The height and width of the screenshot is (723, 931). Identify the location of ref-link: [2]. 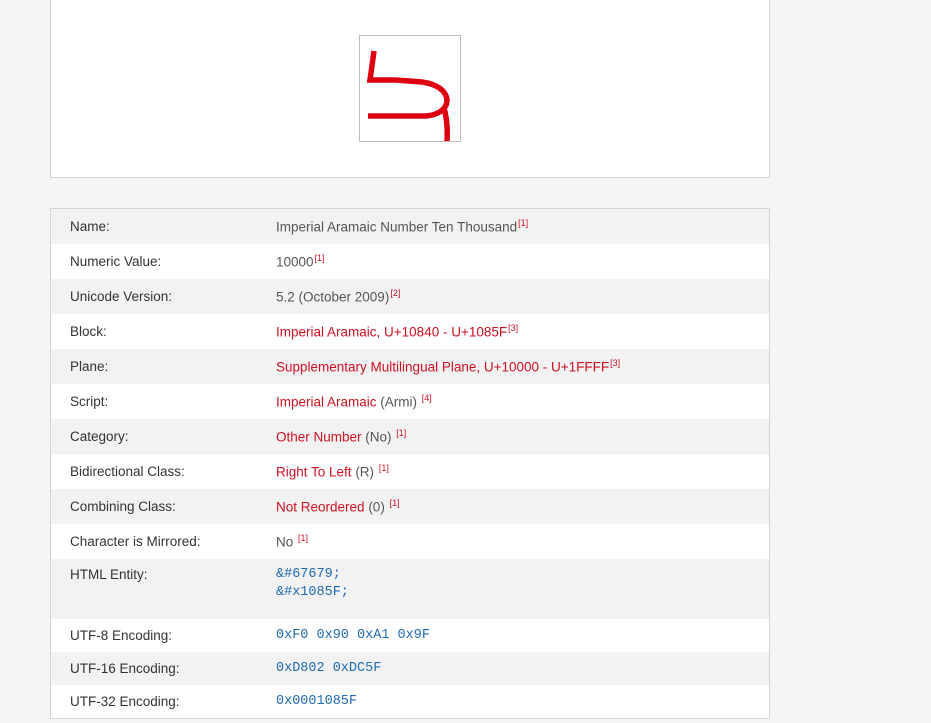
(395, 293).